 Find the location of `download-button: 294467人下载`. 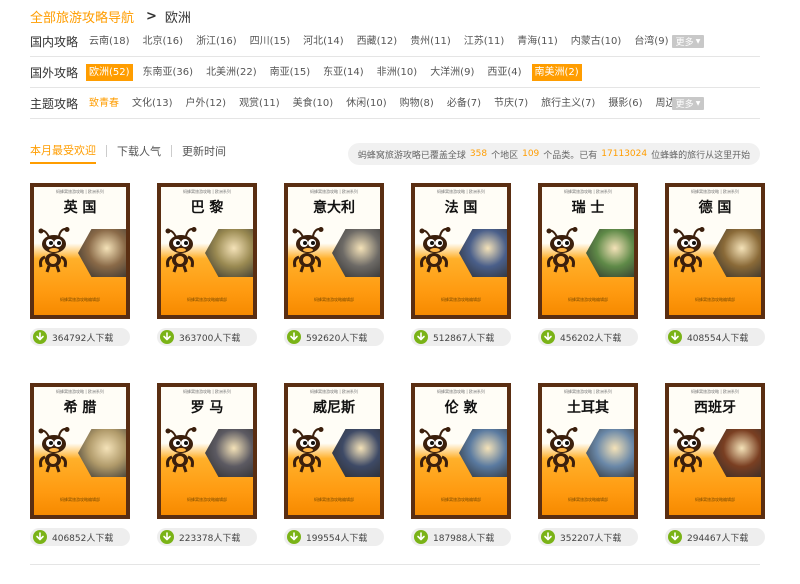

download-button: 294467人下载 is located at coordinates (715, 537).